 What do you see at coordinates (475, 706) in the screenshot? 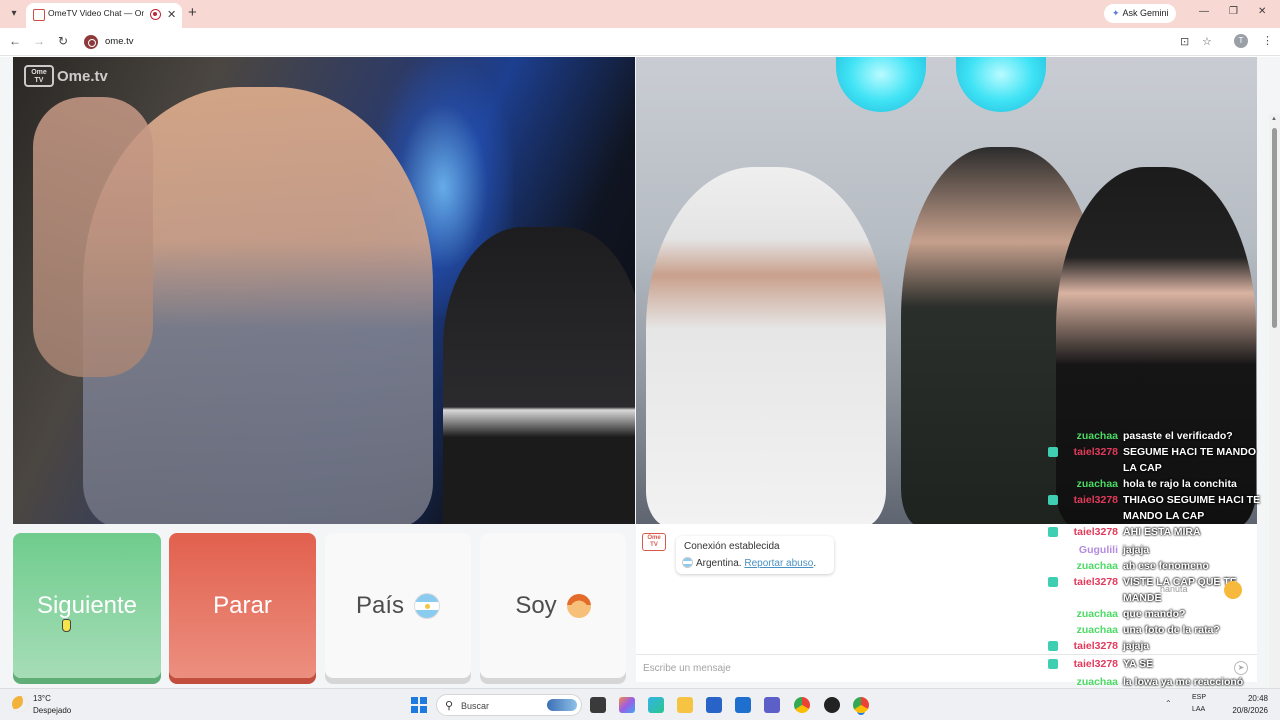
I see `search-placeholder: Buscar` at bounding box center [475, 706].